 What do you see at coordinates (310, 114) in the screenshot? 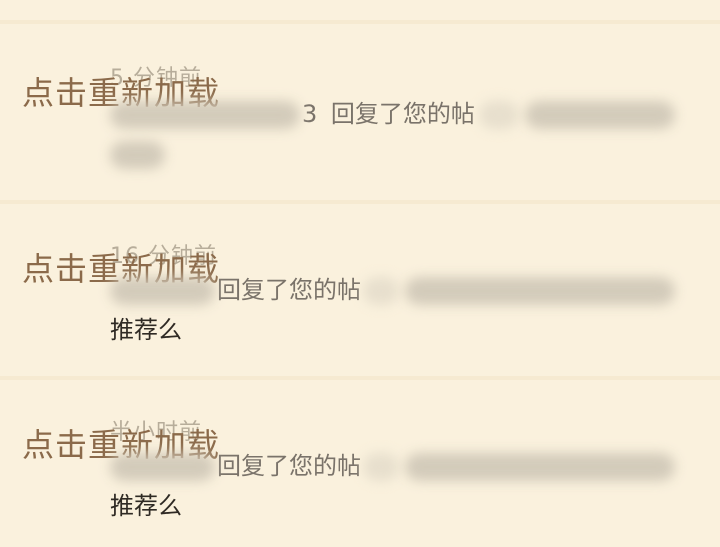
I see `prefix-text: 3` at bounding box center [310, 114].